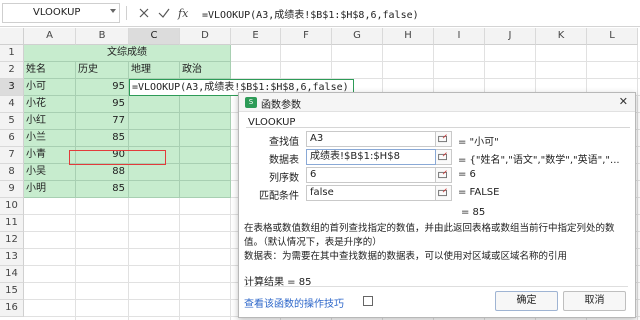  I want to click on name-cell: 小花, so click(50, 104).